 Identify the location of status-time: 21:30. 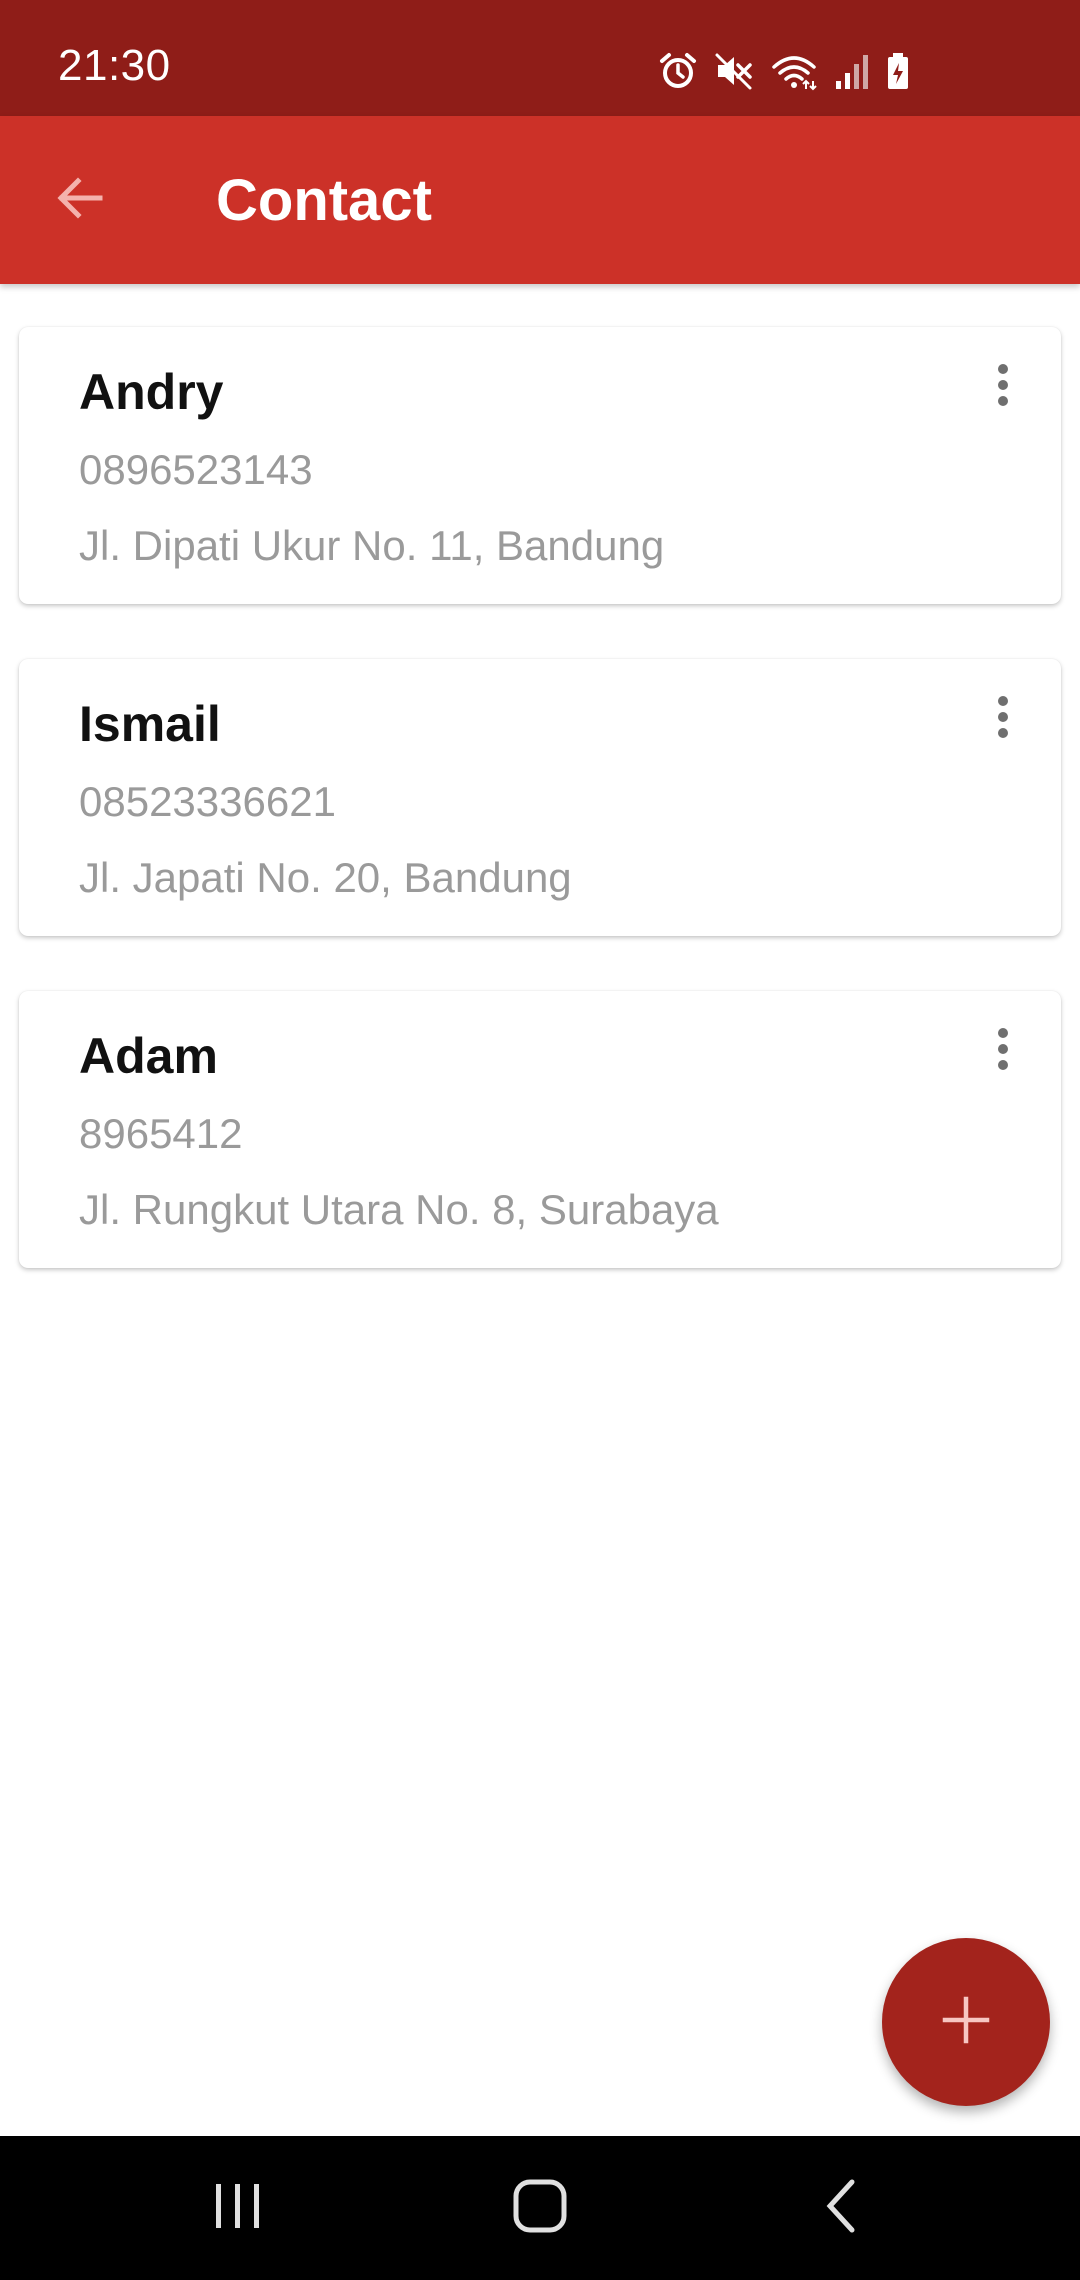
(114, 65).